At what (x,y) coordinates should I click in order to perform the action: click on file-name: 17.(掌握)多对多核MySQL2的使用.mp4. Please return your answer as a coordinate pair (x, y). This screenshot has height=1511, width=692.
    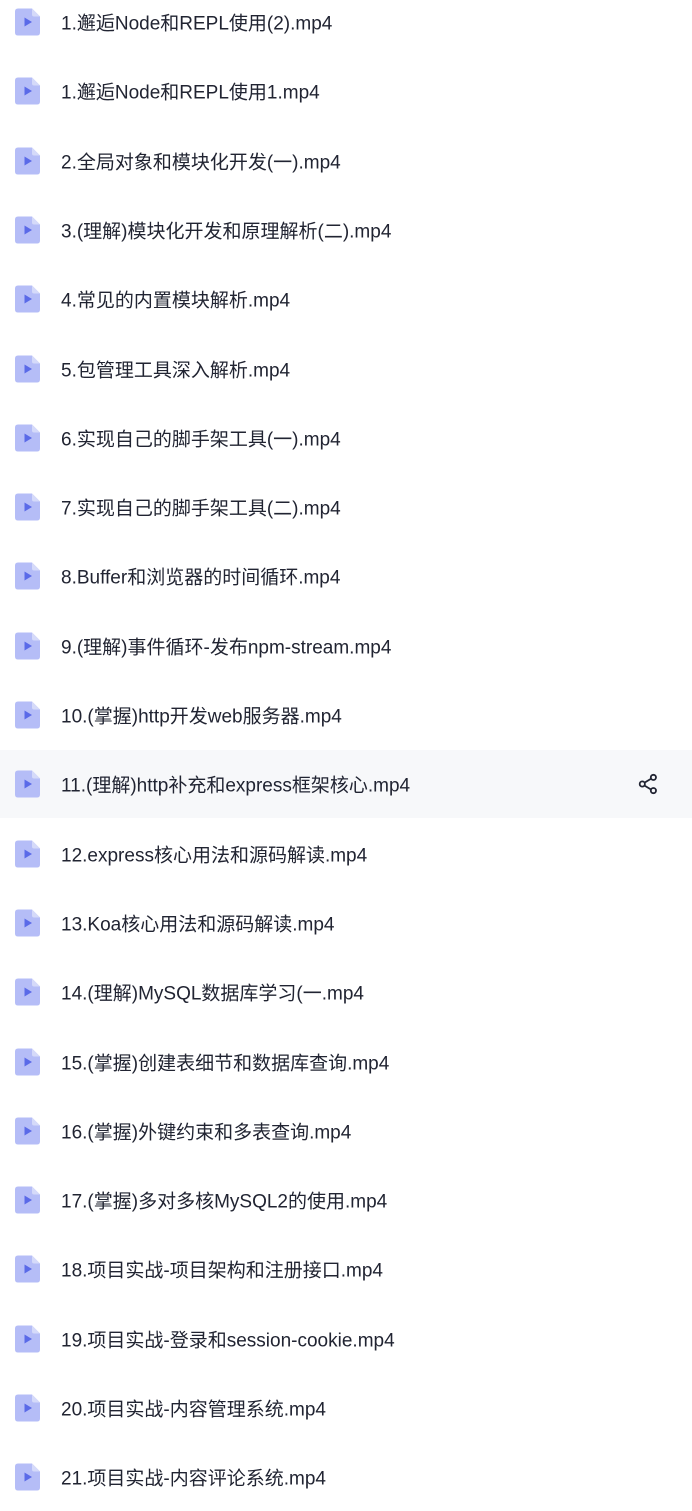
    Looking at the image, I should click on (224, 1202).